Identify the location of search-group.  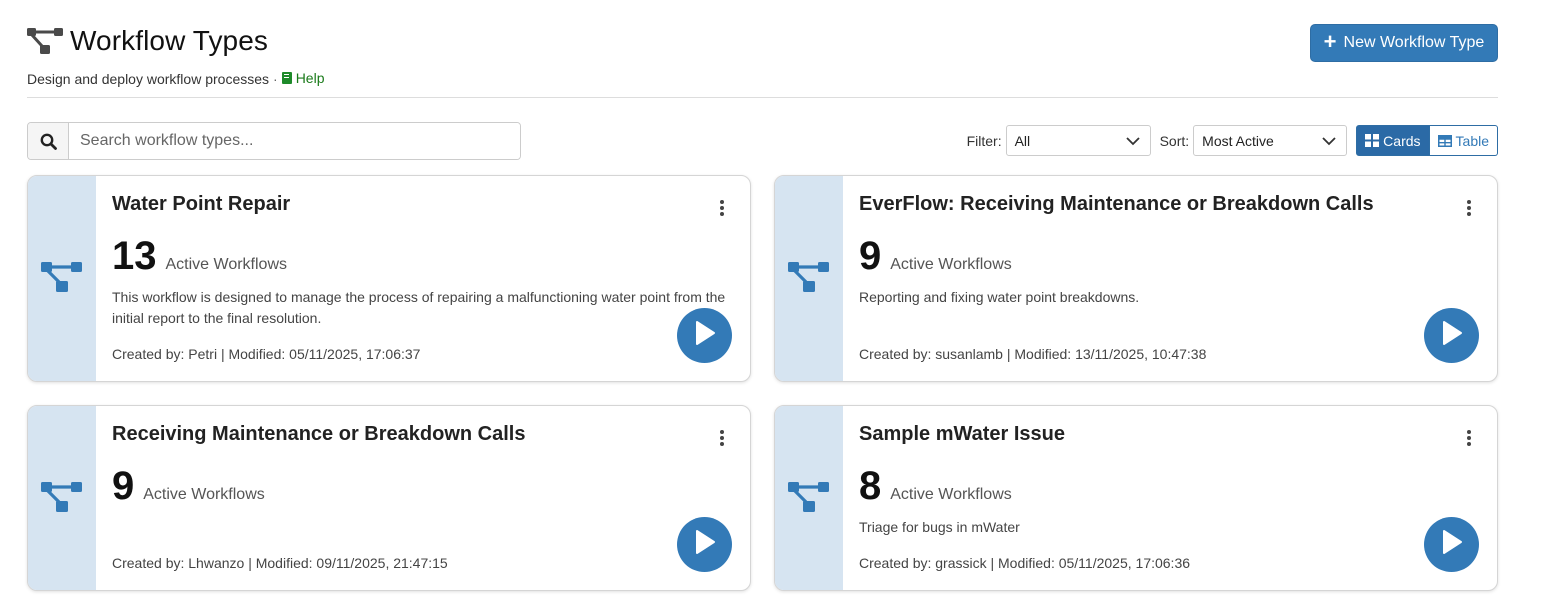
(274, 141).